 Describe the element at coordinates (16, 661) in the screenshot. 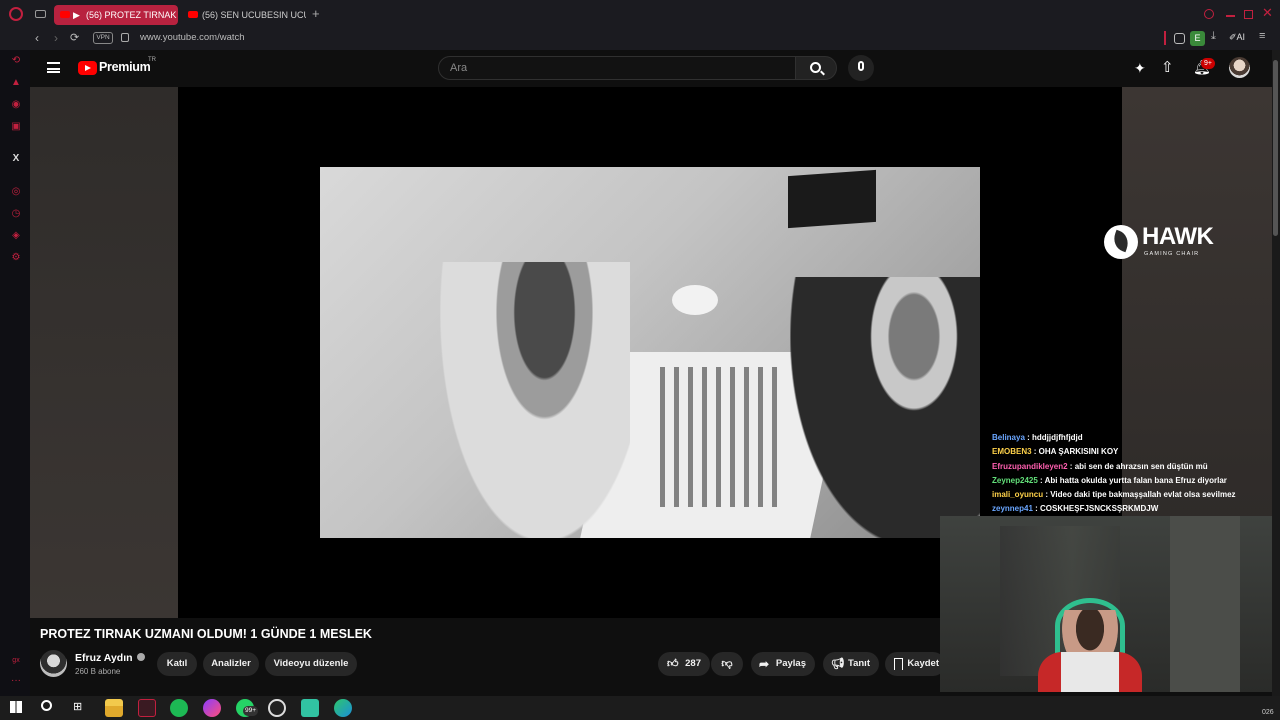

I see `gx-icon: gx` at that location.